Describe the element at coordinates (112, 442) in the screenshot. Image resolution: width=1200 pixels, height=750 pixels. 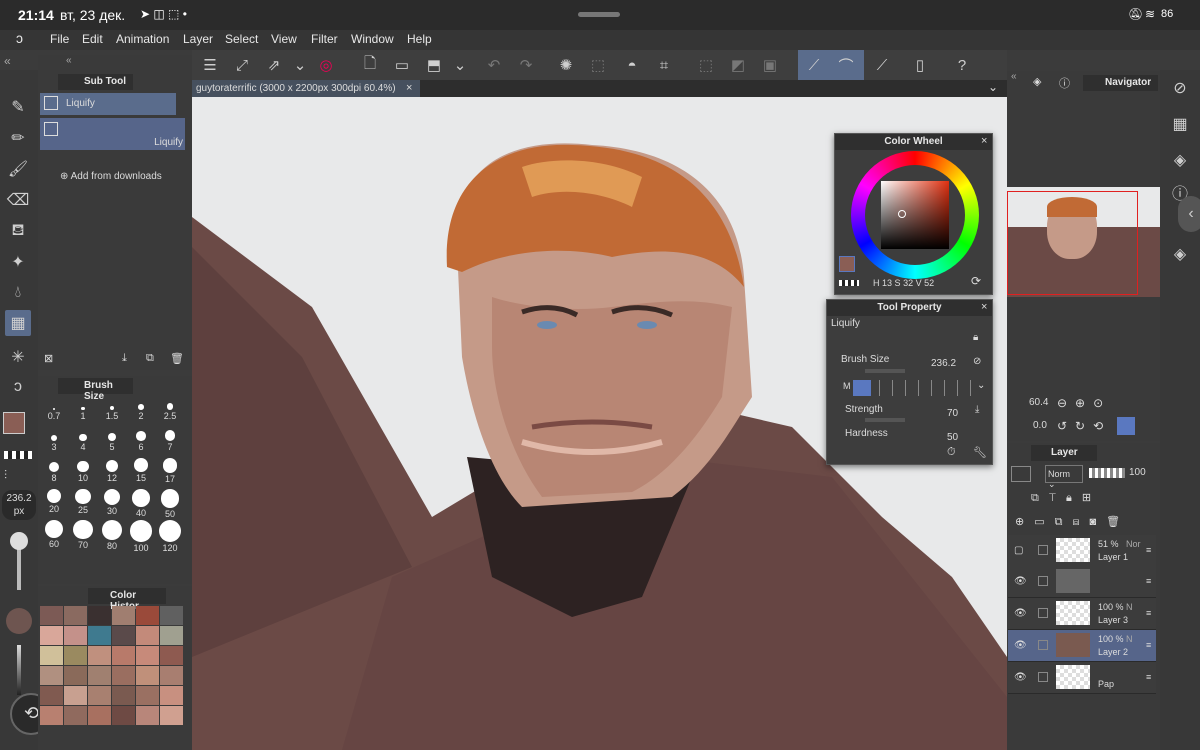
I see `brush-size-option: 5` at that location.